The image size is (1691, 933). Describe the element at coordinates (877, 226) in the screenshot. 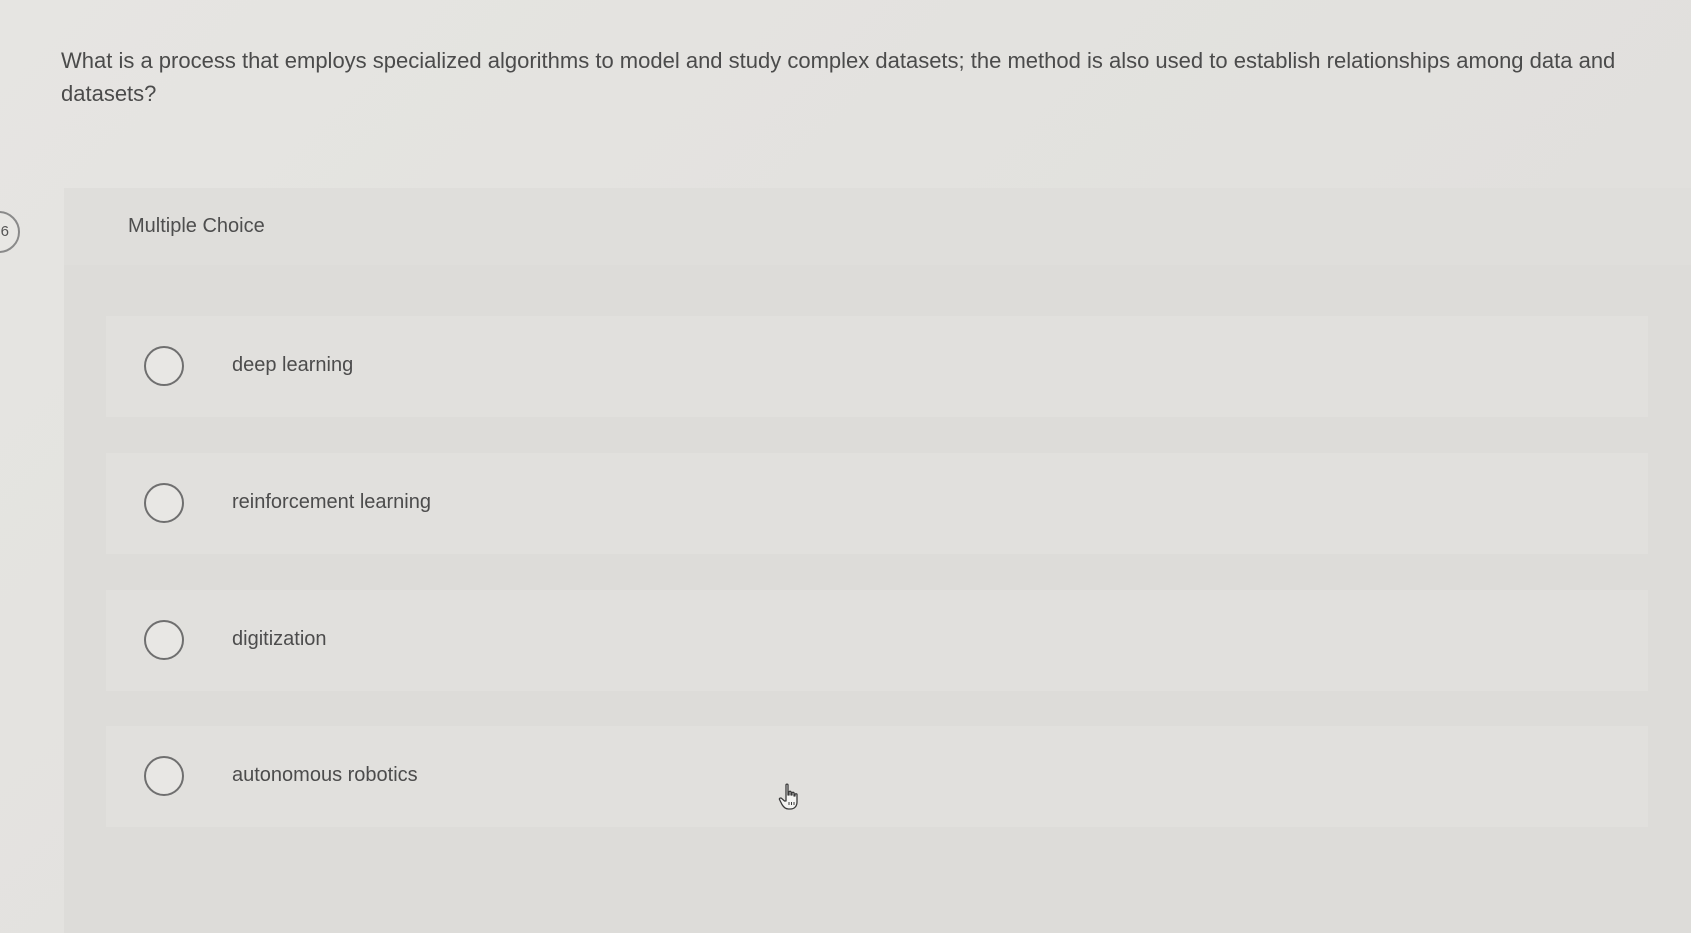

I see `choice-header` at that location.